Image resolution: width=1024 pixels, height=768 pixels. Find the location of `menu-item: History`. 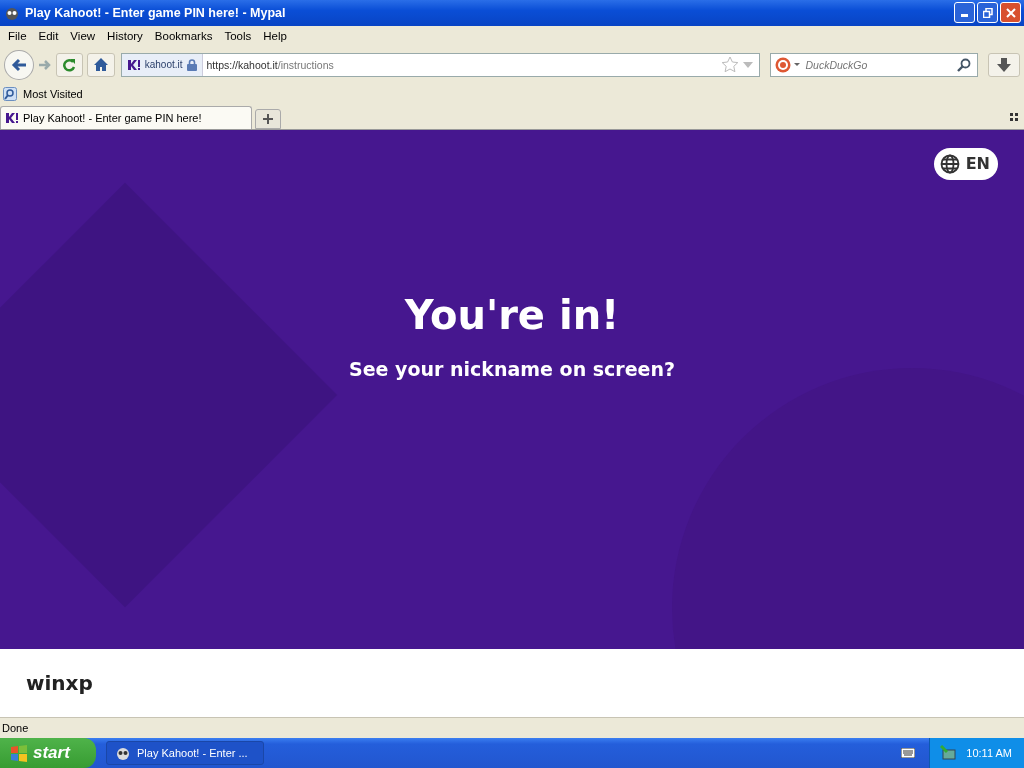

menu-item: History is located at coordinates (125, 35).